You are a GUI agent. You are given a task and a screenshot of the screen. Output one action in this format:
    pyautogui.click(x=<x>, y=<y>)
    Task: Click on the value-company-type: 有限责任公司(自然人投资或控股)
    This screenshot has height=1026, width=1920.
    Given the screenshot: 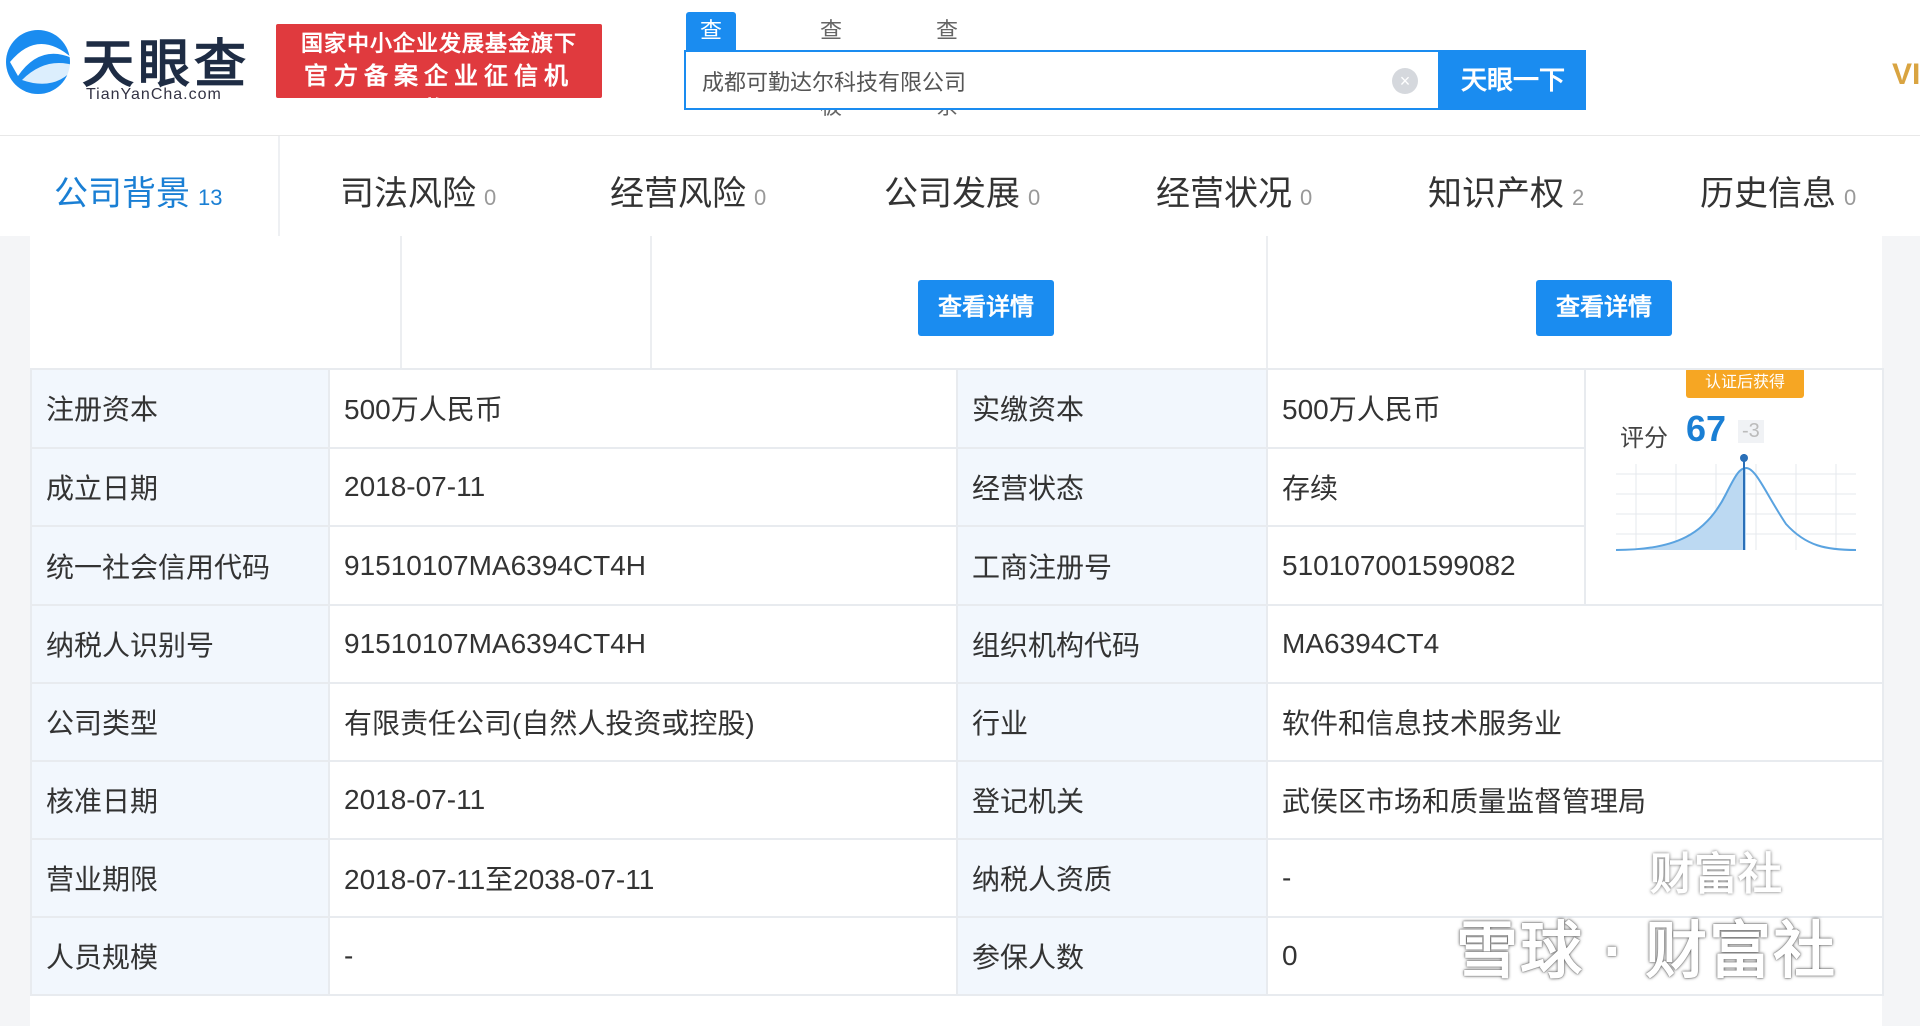 What is the action you would take?
    pyautogui.click(x=643, y=722)
    